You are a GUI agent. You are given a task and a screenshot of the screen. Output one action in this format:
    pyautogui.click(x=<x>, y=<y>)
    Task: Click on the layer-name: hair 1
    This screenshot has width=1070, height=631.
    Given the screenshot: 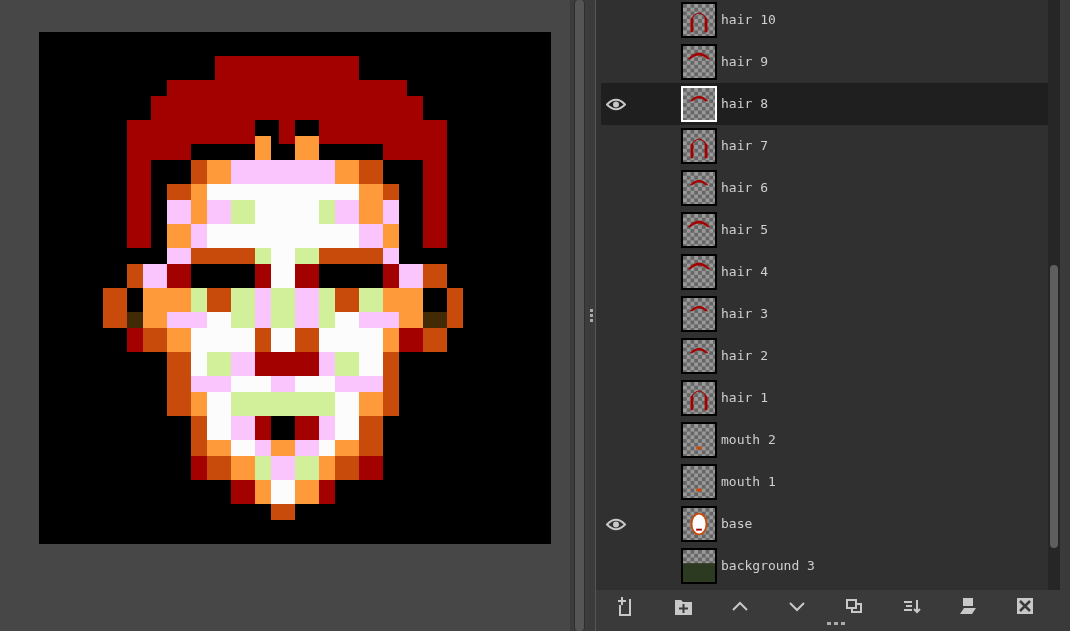 What is the action you would take?
    pyautogui.click(x=744, y=398)
    